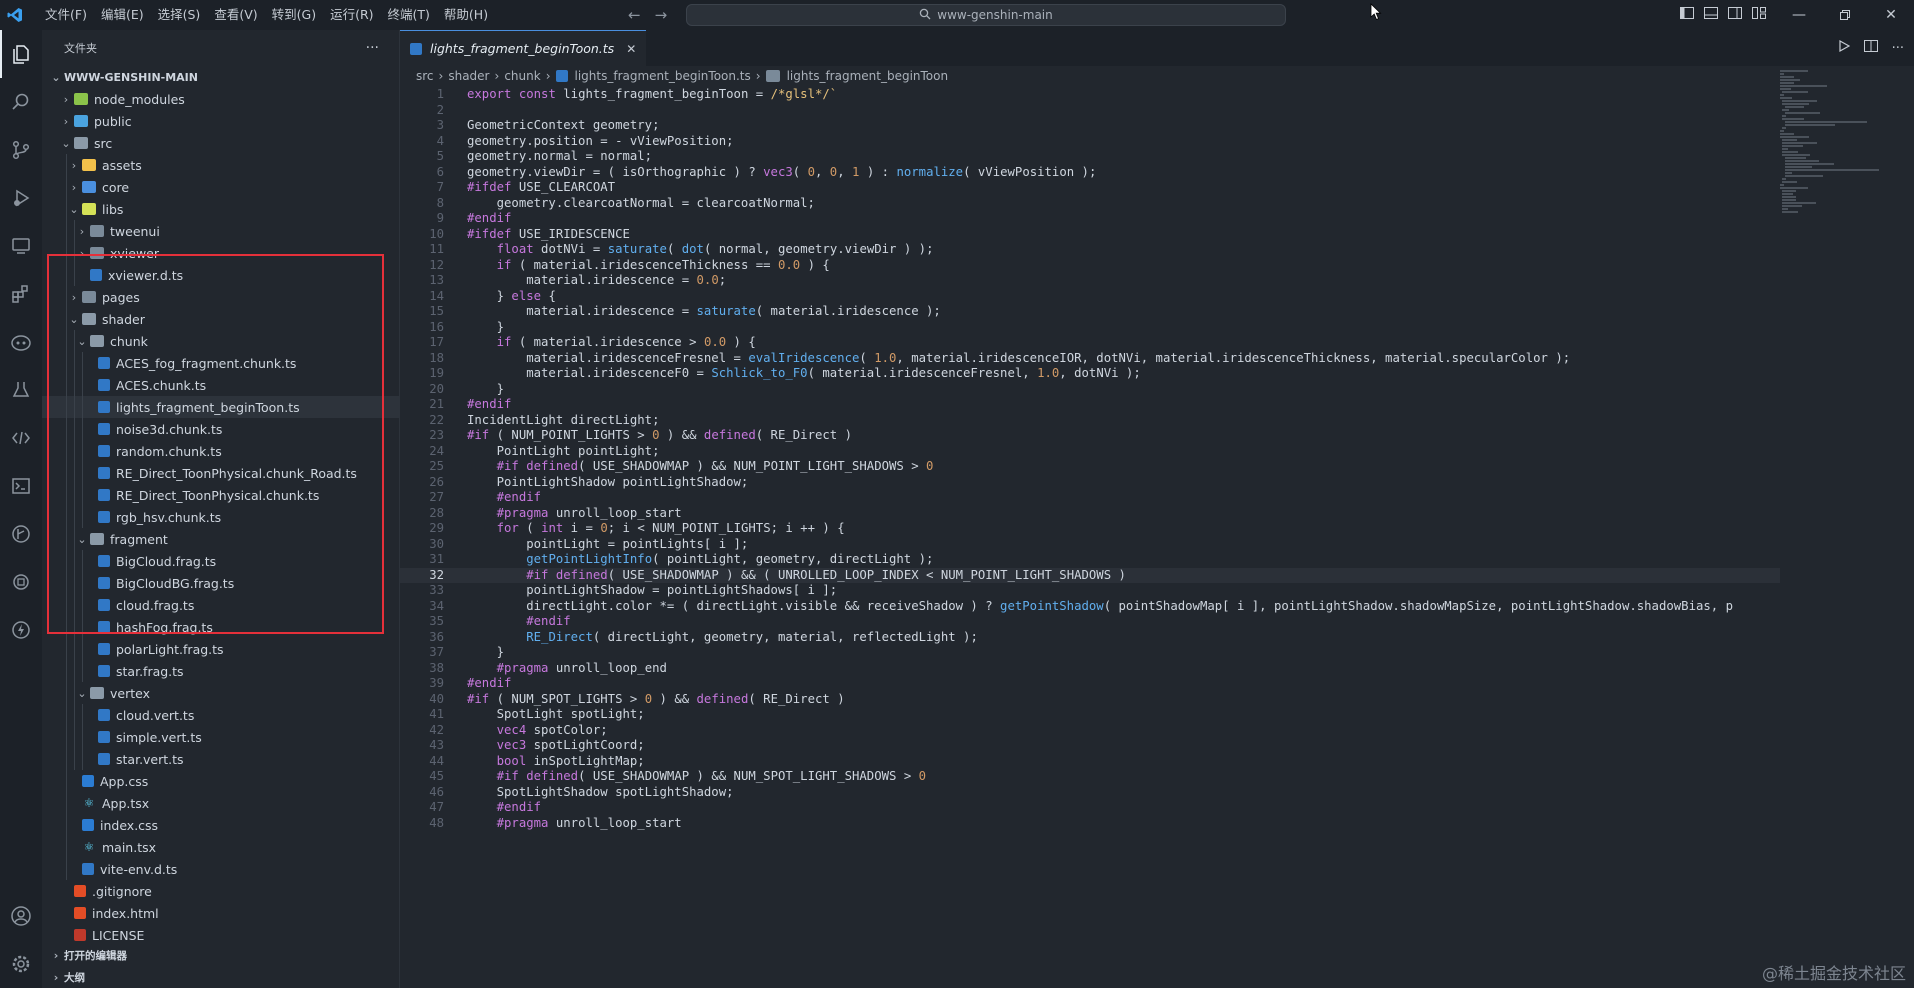 The image size is (1914, 988). I want to click on tree-folder: ⌄ shader, so click(220, 319).